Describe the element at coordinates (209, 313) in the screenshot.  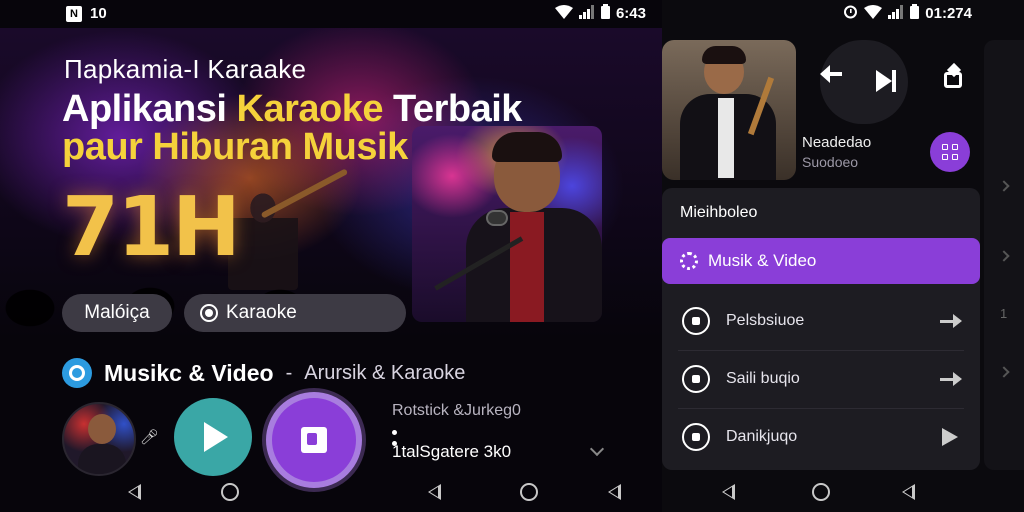
I see `karaoke-icon` at that location.